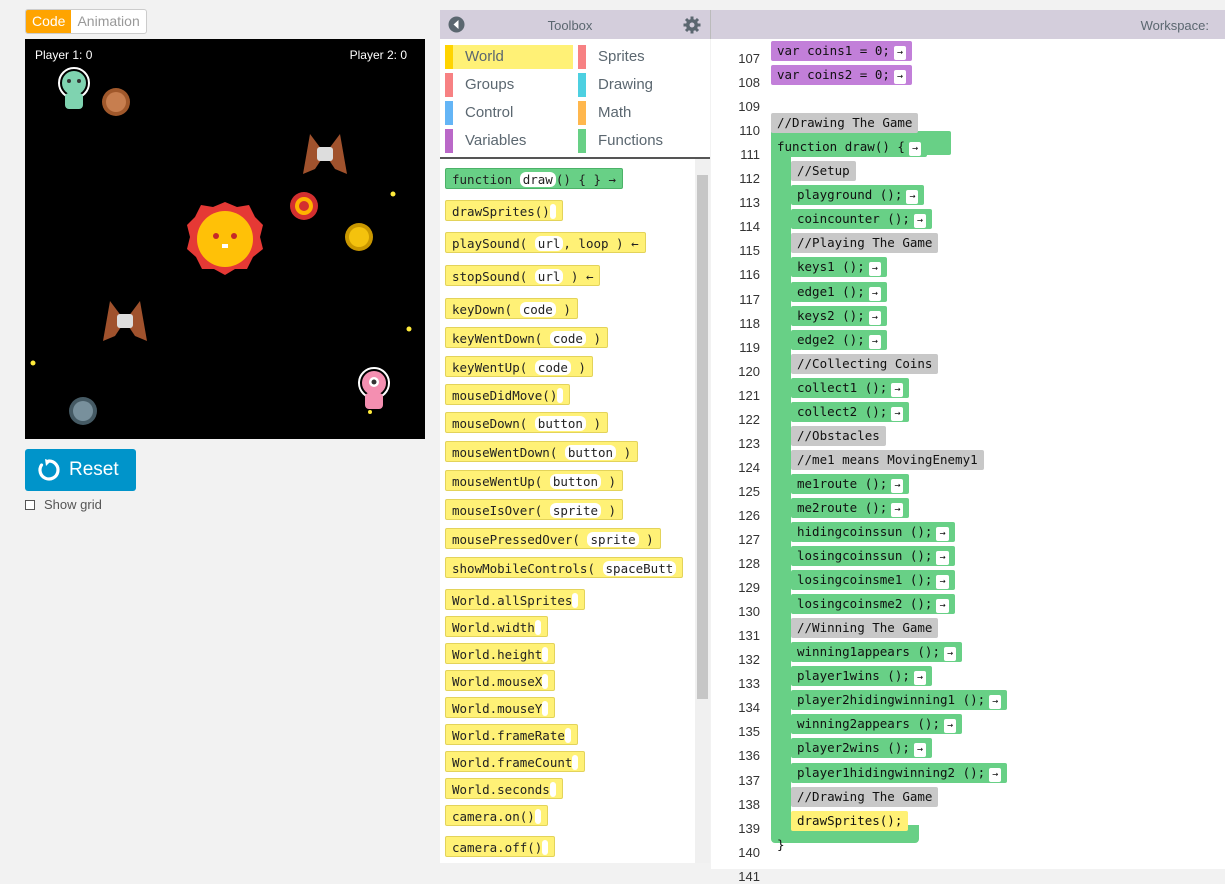 This screenshot has height=884, width=1225. What do you see at coordinates (496, 626) in the screenshot?
I see `palette-block: World.width` at bounding box center [496, 626].